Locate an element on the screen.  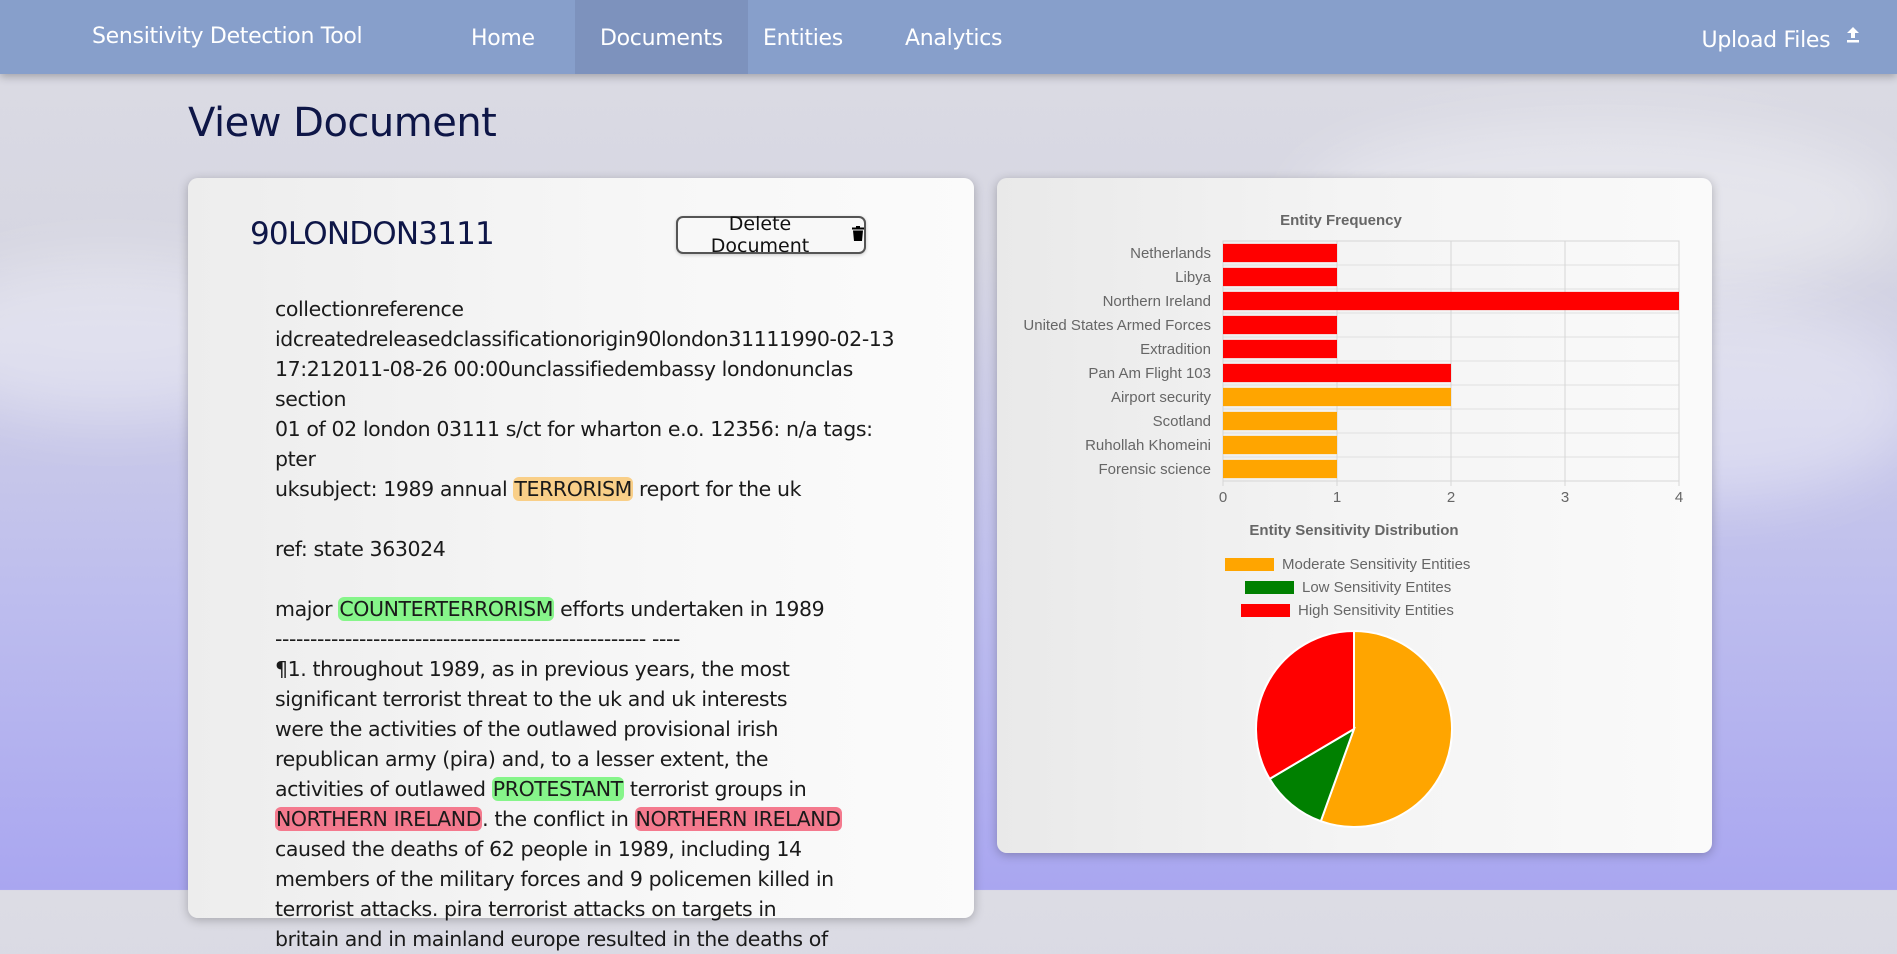
document-paragraph: ref: state 363024 is located at coordinates (595, 549).